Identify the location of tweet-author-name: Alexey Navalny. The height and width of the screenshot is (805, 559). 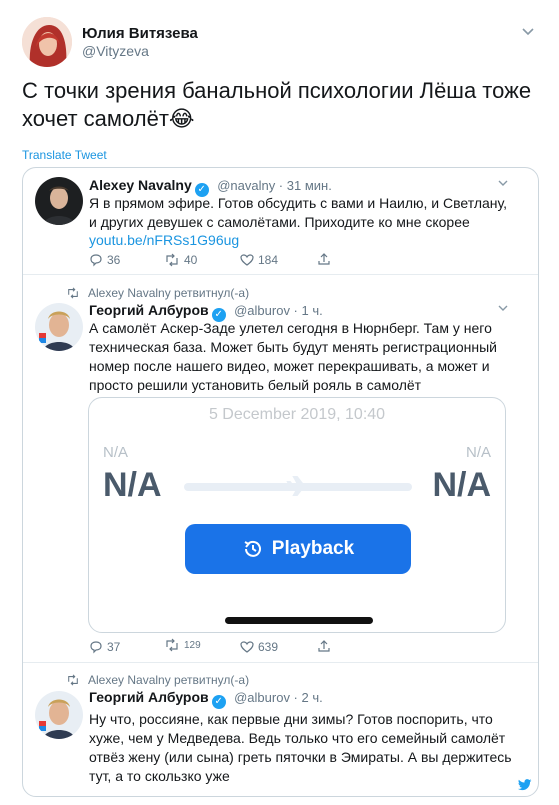
(140, 185).